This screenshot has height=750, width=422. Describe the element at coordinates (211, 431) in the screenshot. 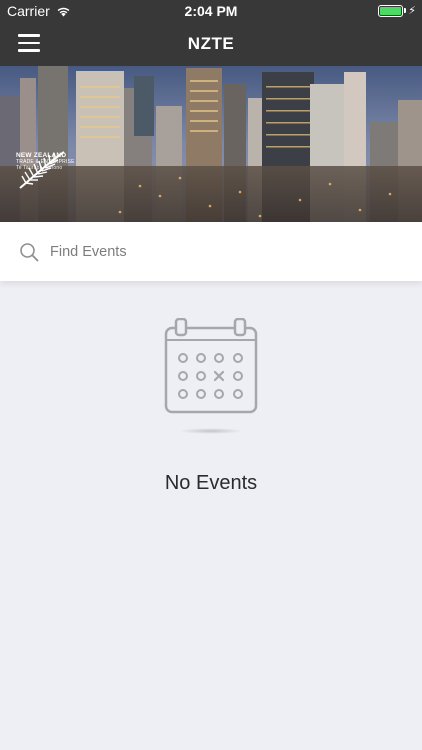

I see `calendar-shadow` at that location.